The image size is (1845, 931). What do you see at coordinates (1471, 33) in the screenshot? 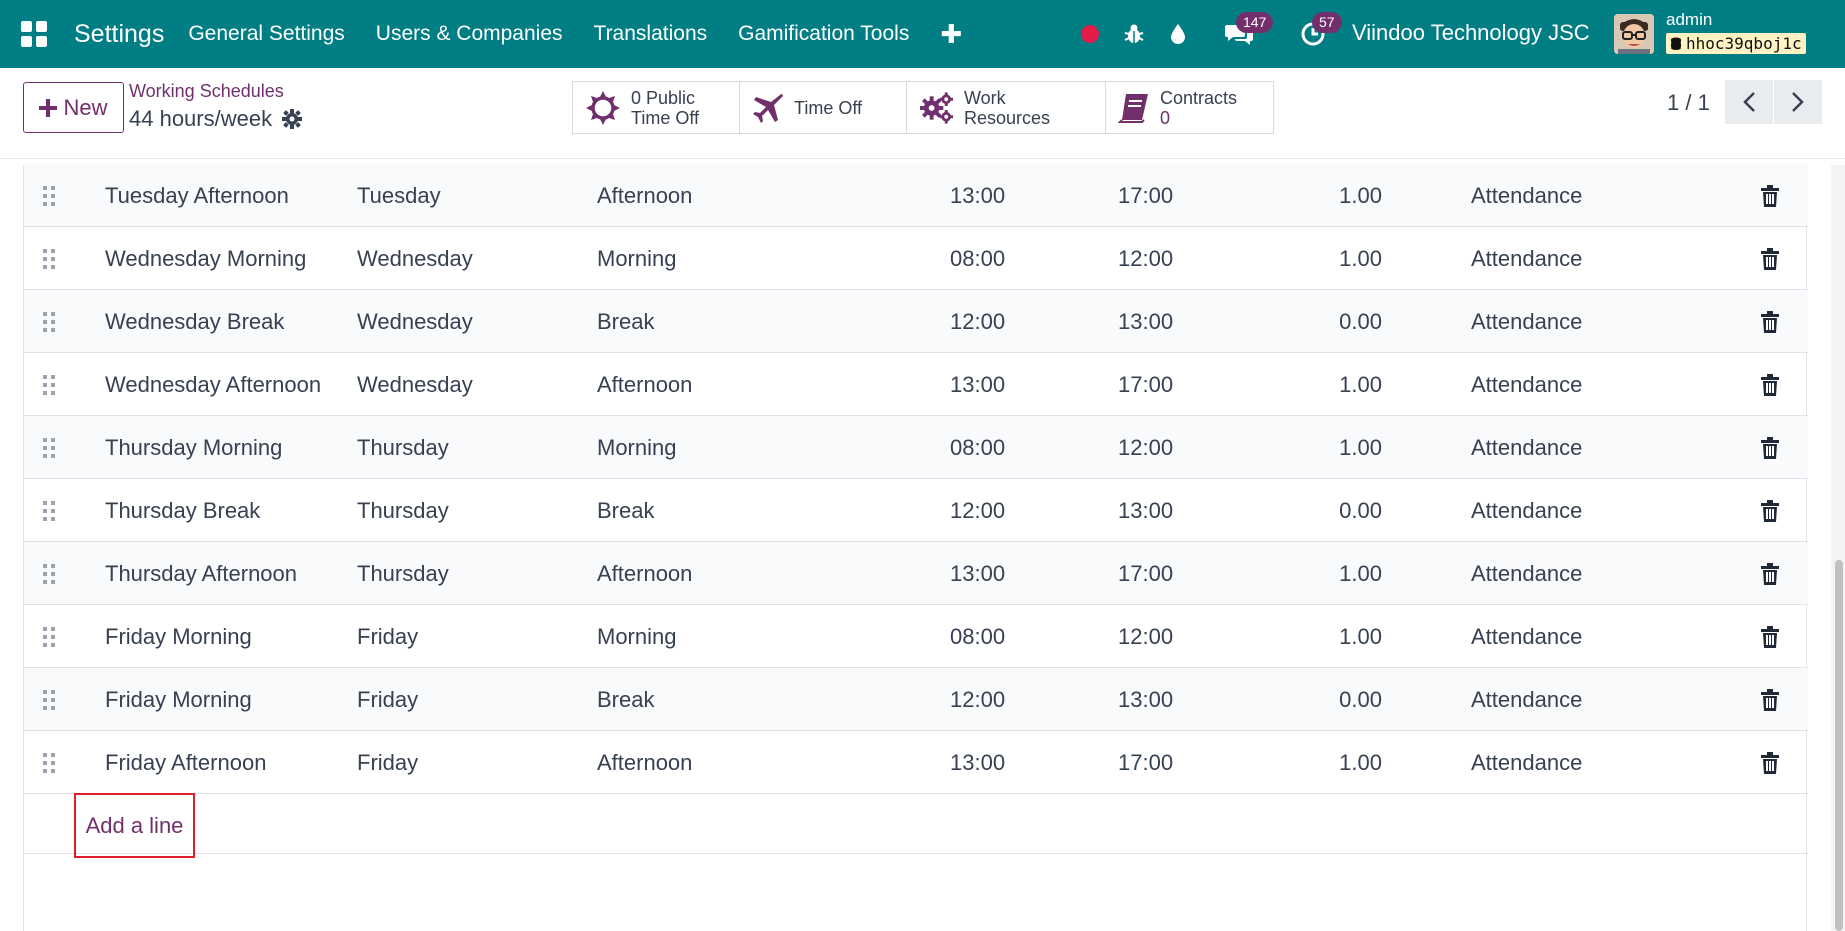
I see `company-switcher: Viindoo Technology JSC` at bounding box center [1471, 33].